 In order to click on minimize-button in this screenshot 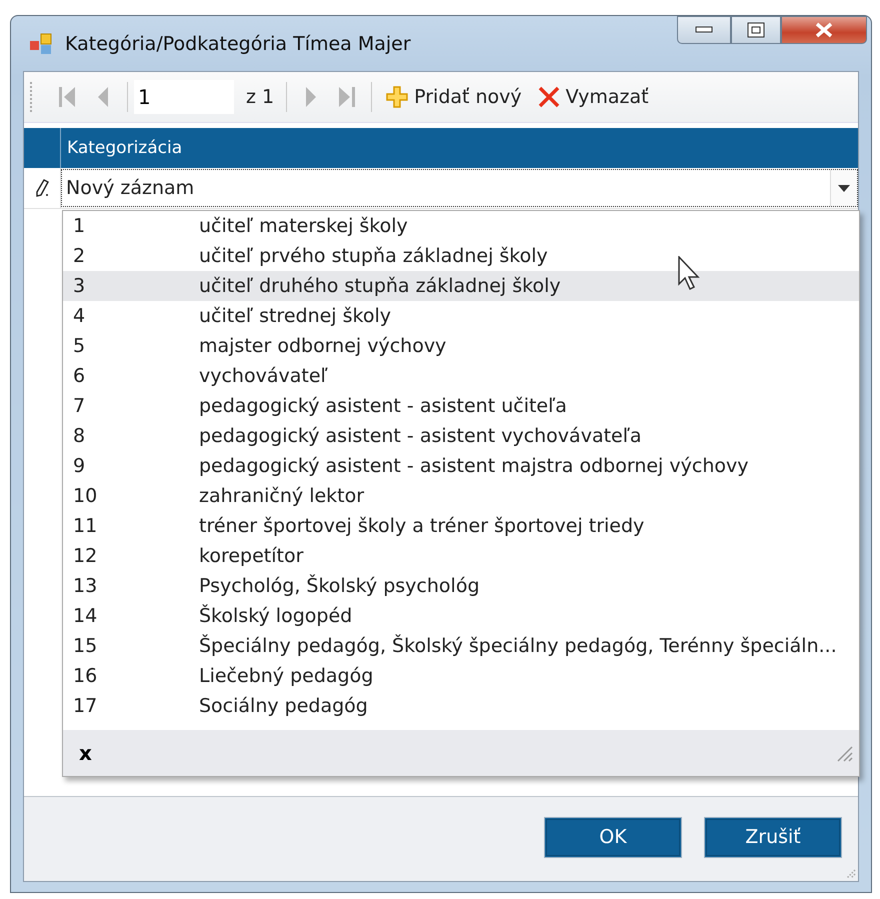, I will do `click(704, 30)`.